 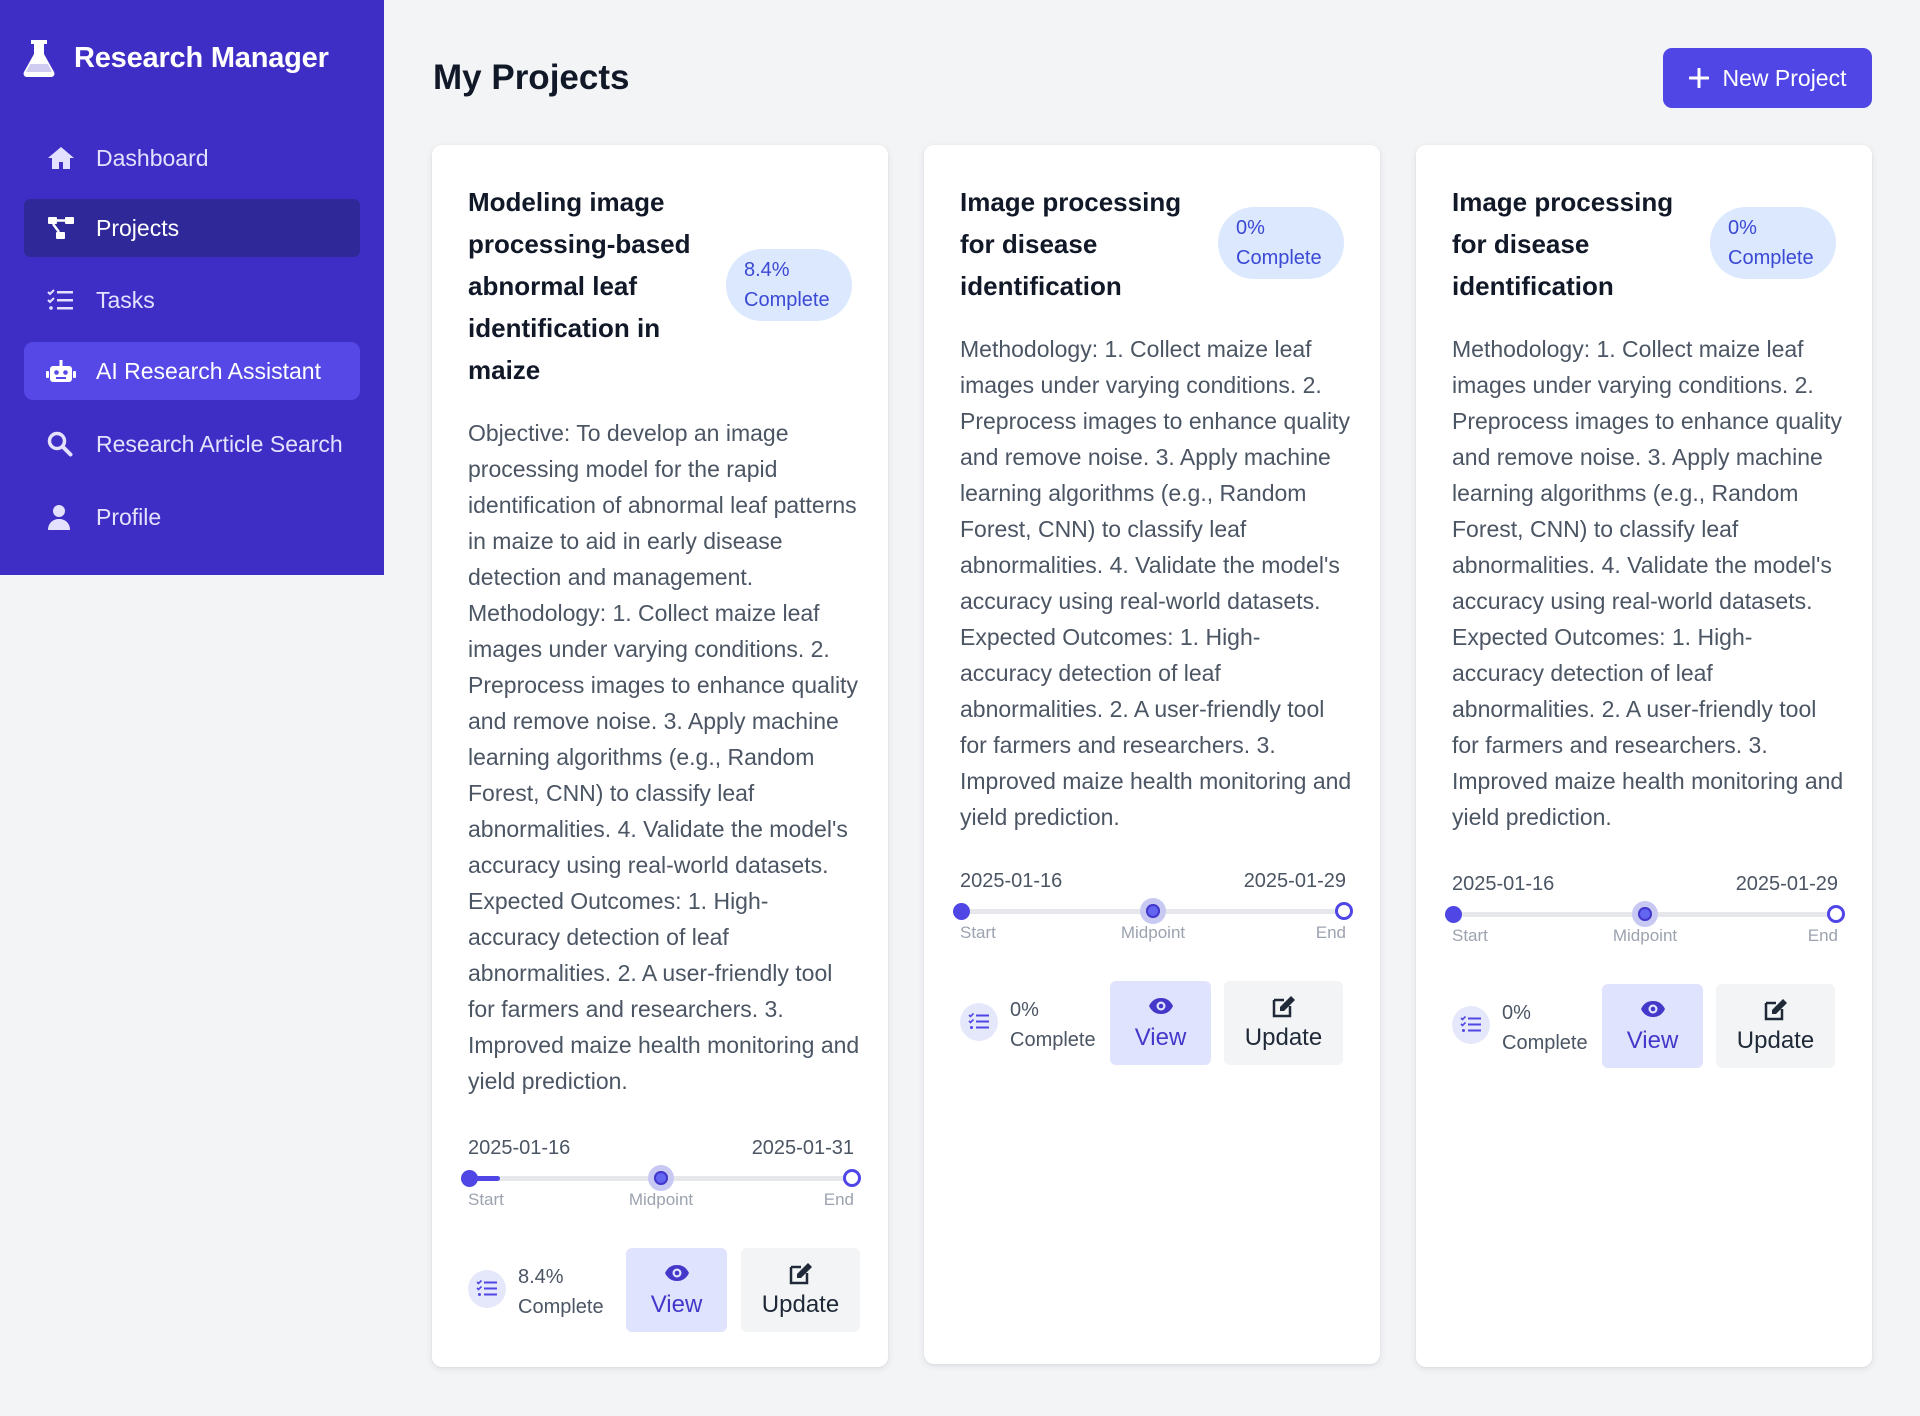 I want to click on new-project-button: New Project, so click(x=1767, y=78).